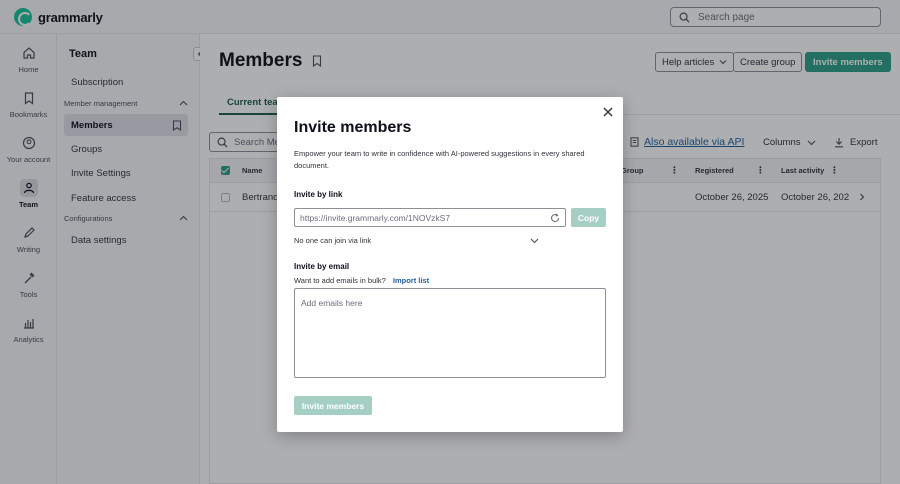 The height and width of the screenshot is (484, 900). I want to click on submit-invite-button: Invite members, so click(333, 405).